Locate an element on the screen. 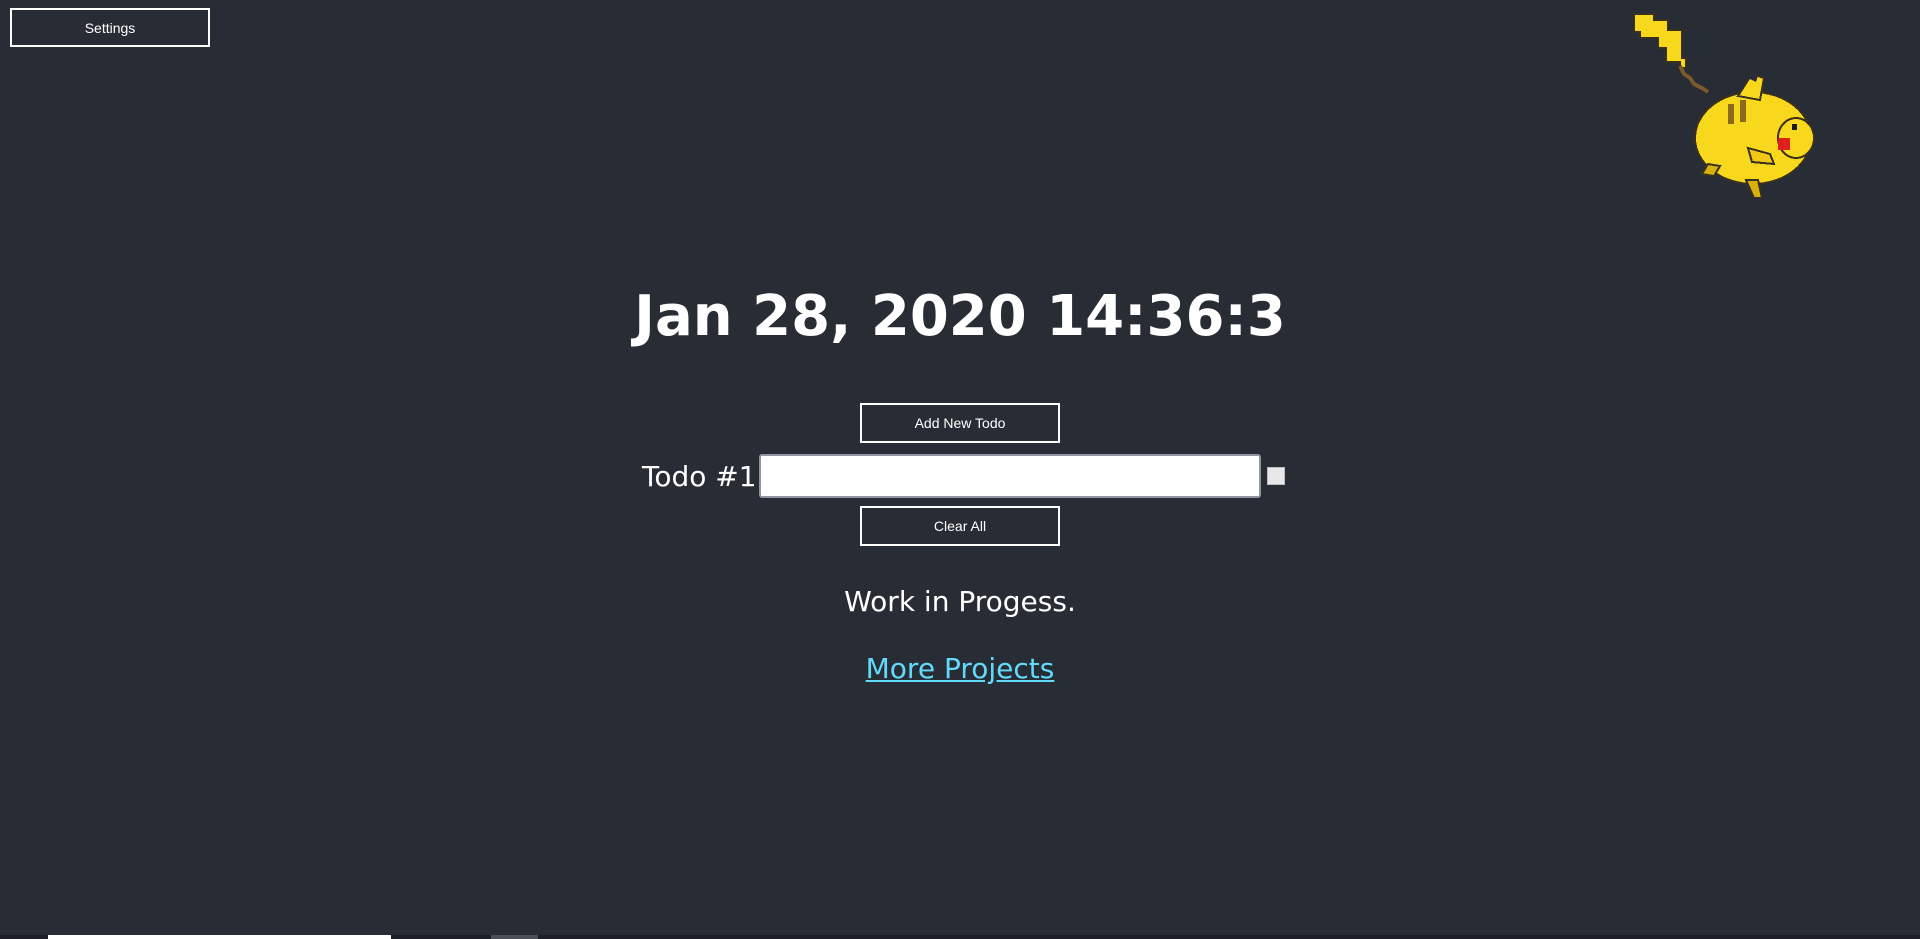 The height and width of the screenshot is (939, 1920). more-projects-container: More Projects is located at coordinates (960, 668).